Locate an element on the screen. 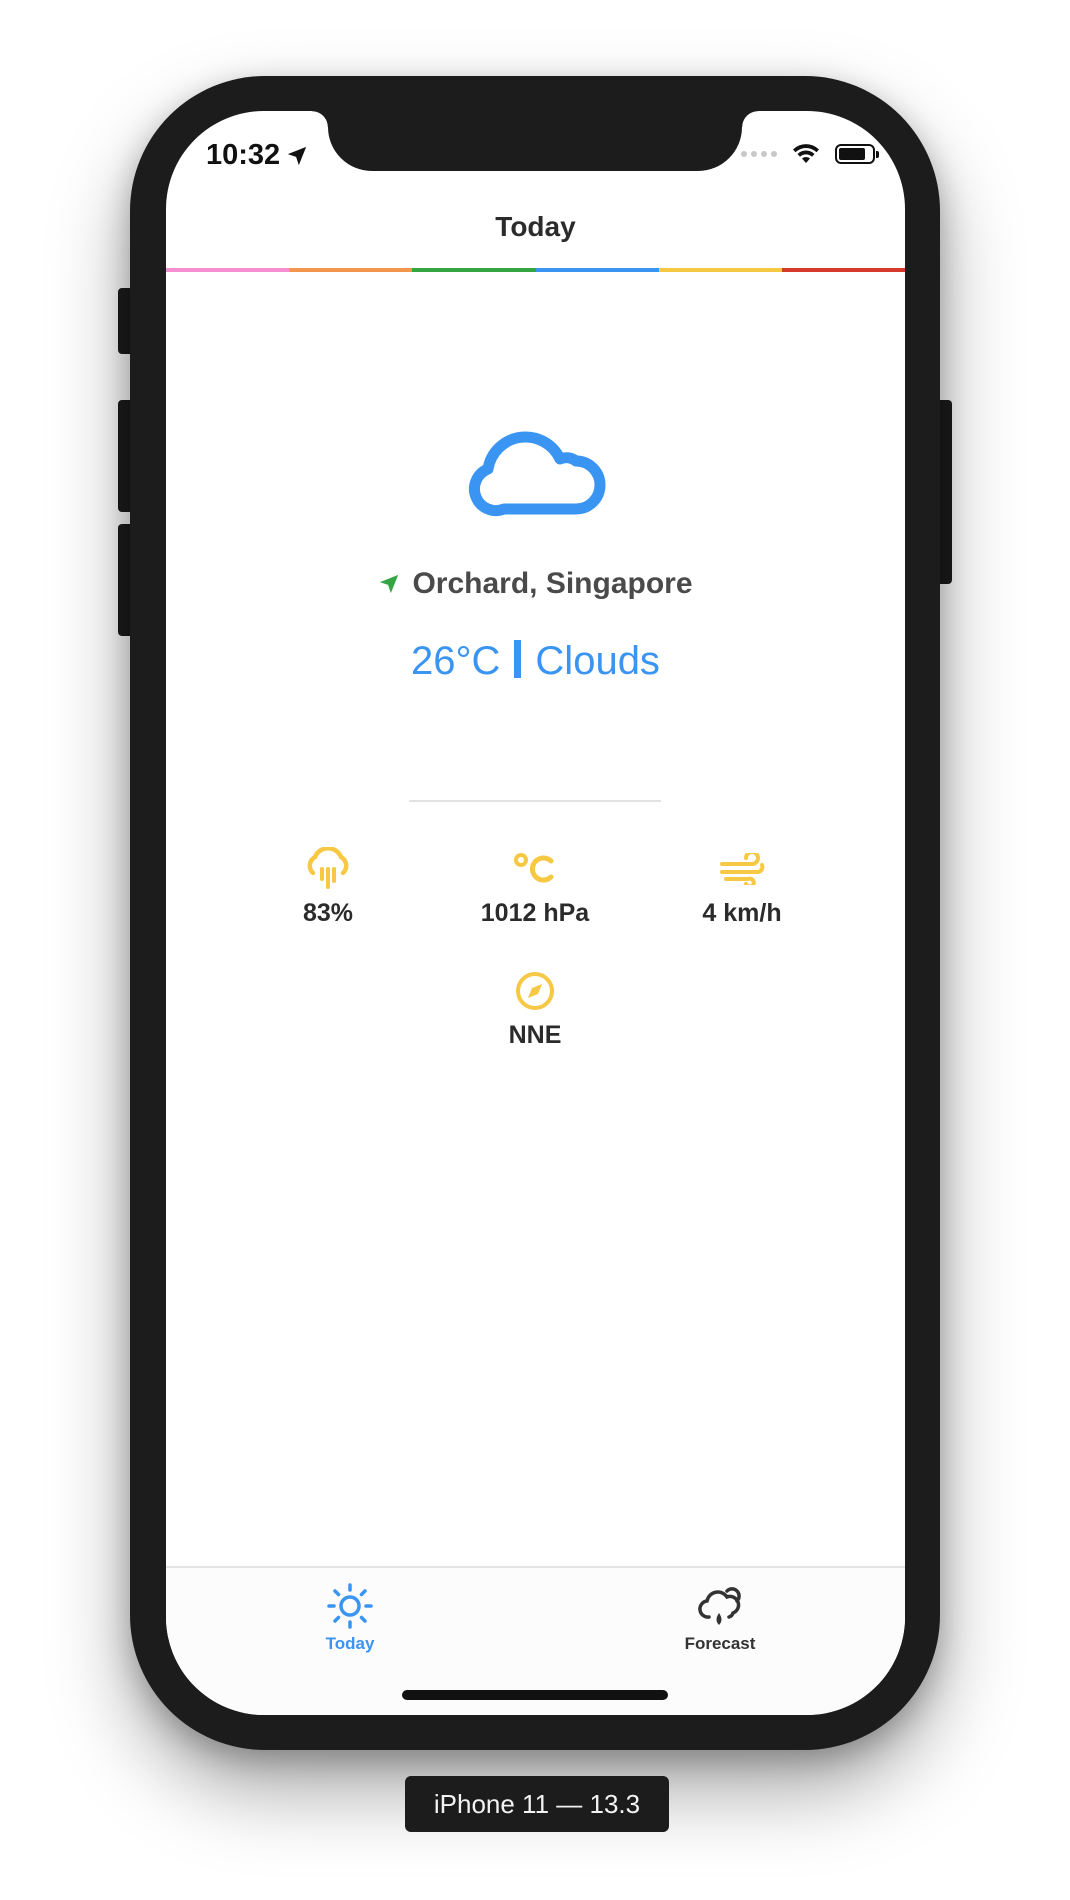  stripe-orange is located at coordinates (351, 270).